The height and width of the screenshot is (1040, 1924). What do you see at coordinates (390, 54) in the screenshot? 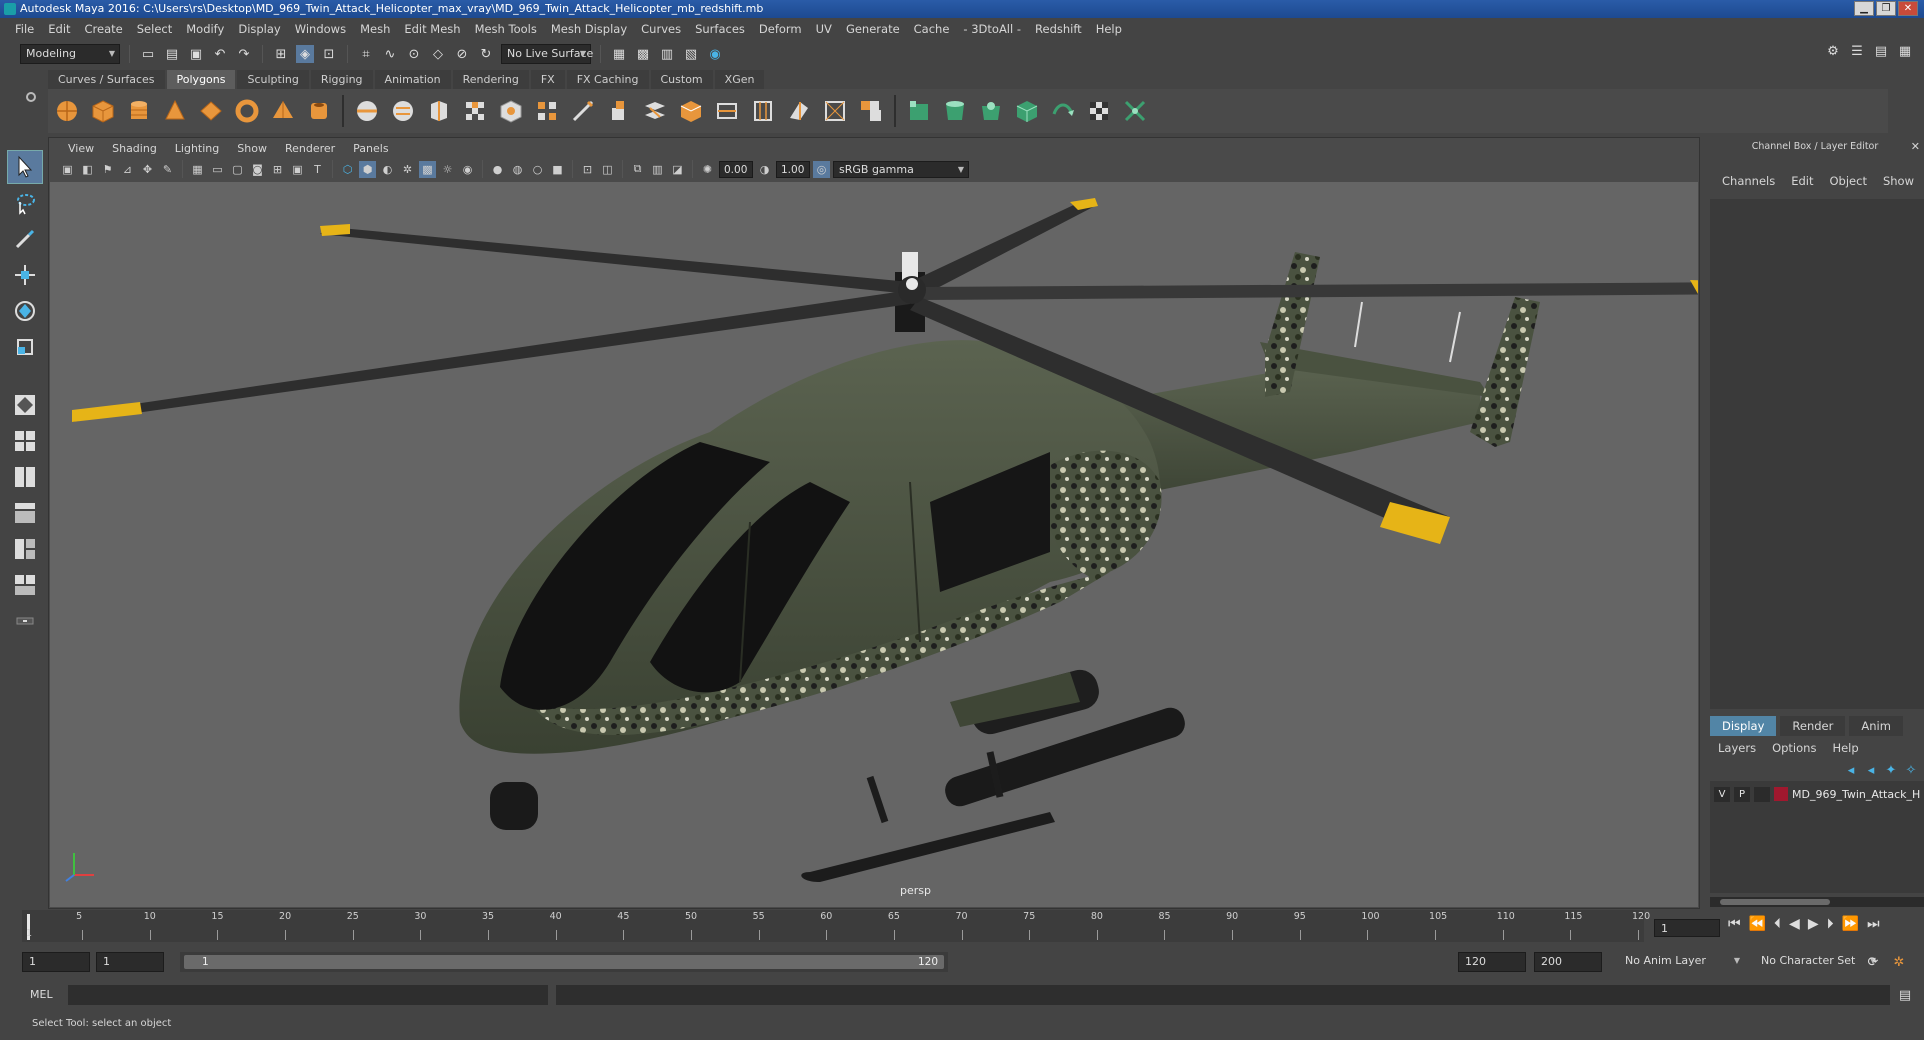
I see `snap-curve-icon: ∿` at bounding box center [390, 54].